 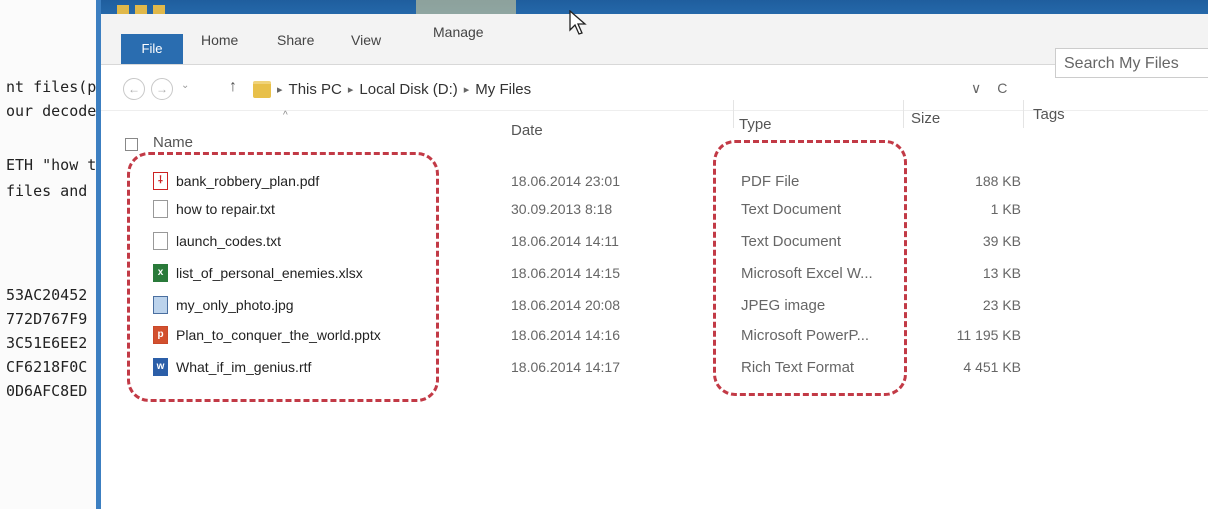 I want to click on breadcrumb: ▸ This PC ▸ Local Disk (D:) ▸ My Files, so click(x=392, y=89).